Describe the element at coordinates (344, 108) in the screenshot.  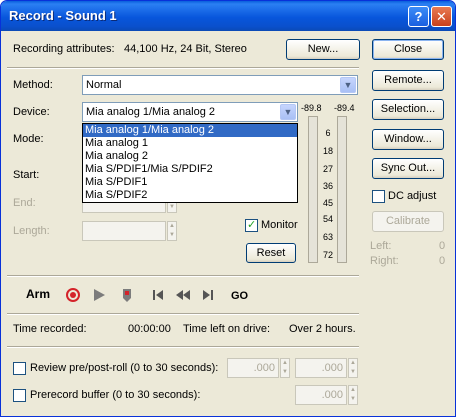
I see `right-peak-readout: -89.4` at that location.